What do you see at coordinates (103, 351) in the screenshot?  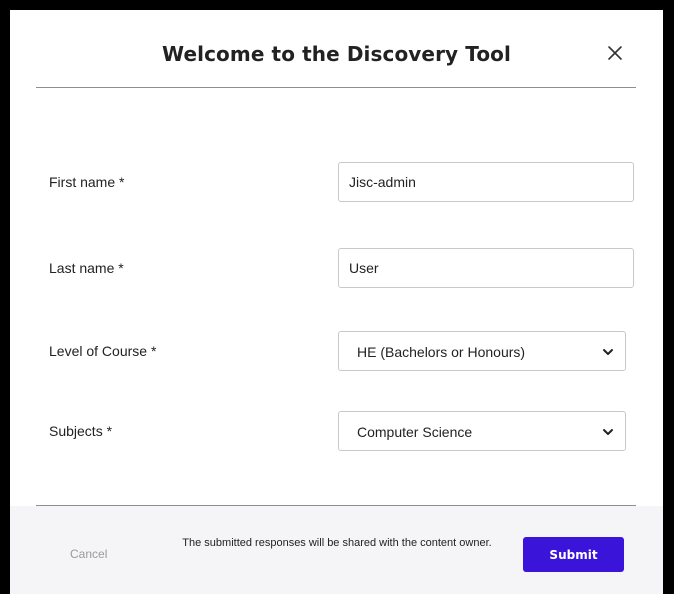 I see `level-of-course-label: Level of Course *` at bounding box center [103, 351].